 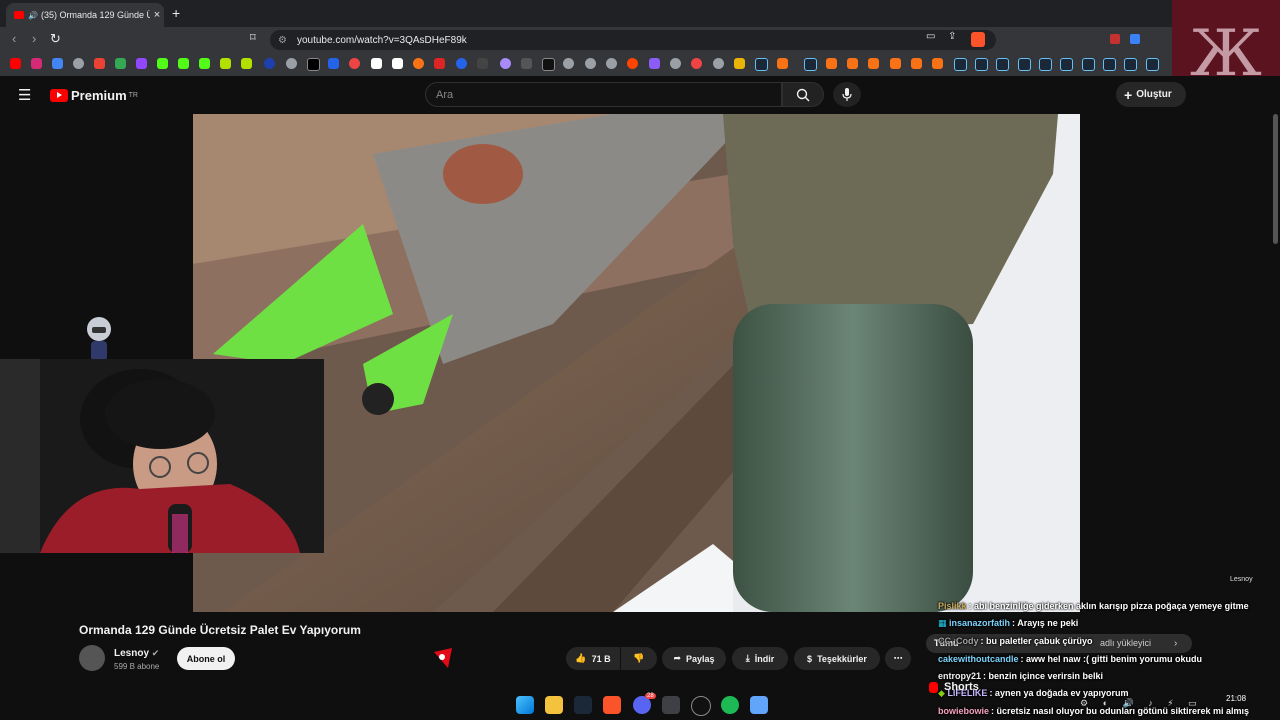 What do you see at coordinates (36, 63) in the screenshot?
I see `bookmark-instagram-icon` at bounding box center [36, 63].